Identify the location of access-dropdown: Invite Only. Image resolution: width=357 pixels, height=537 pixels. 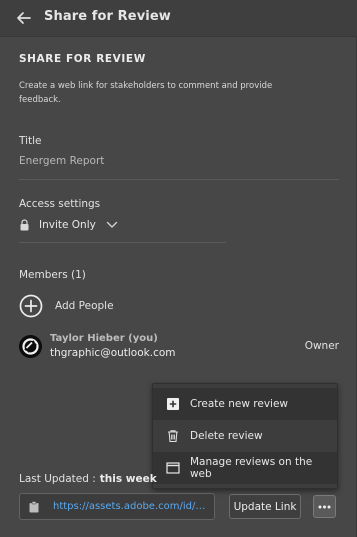
(68, 225).